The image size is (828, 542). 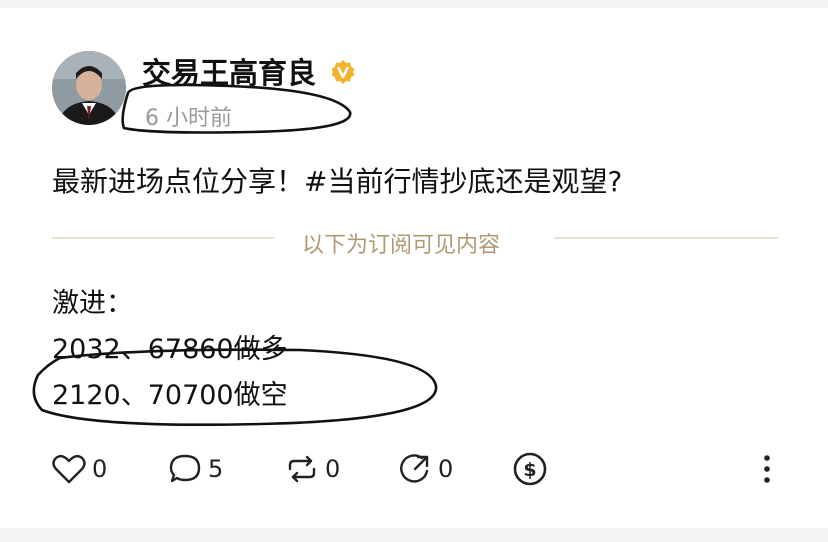 I want to click on content-line-long: 2032、67860做多, so click(x=170, y=349).